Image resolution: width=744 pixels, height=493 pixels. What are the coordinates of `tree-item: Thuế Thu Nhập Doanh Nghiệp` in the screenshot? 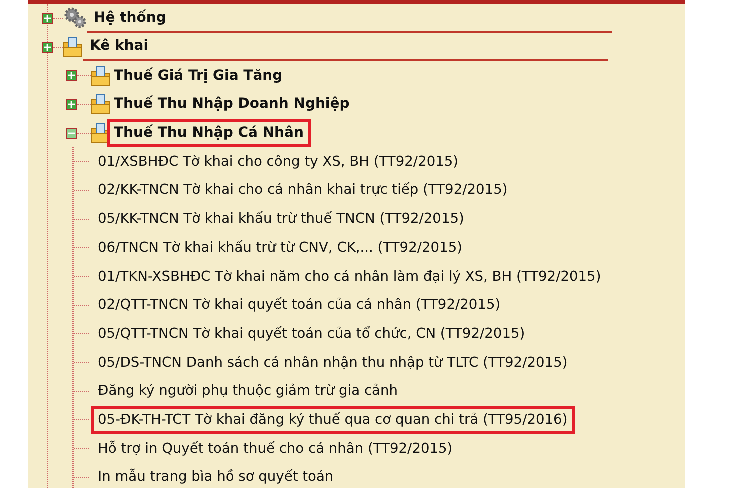 It's located at (232, 104).